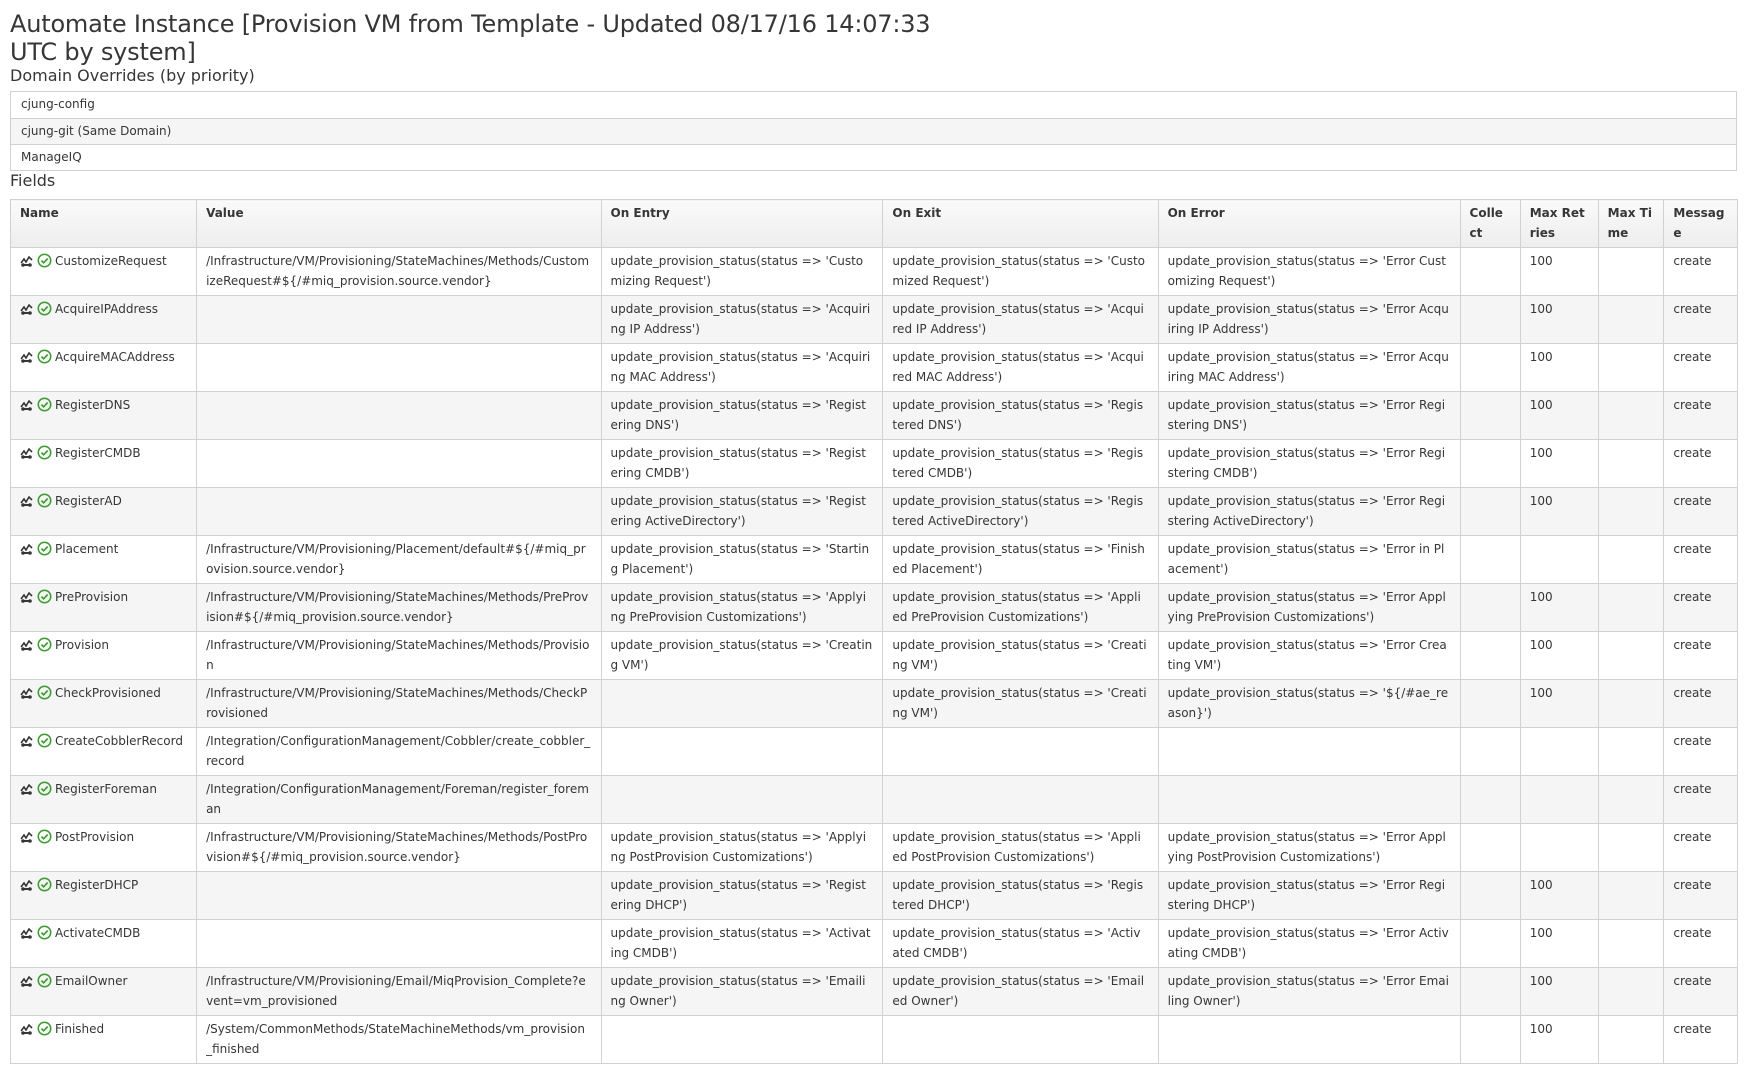 The image size is (1747, 1078). I want to click on field-name-cell: ActivateCMDB, so click(103, 943).